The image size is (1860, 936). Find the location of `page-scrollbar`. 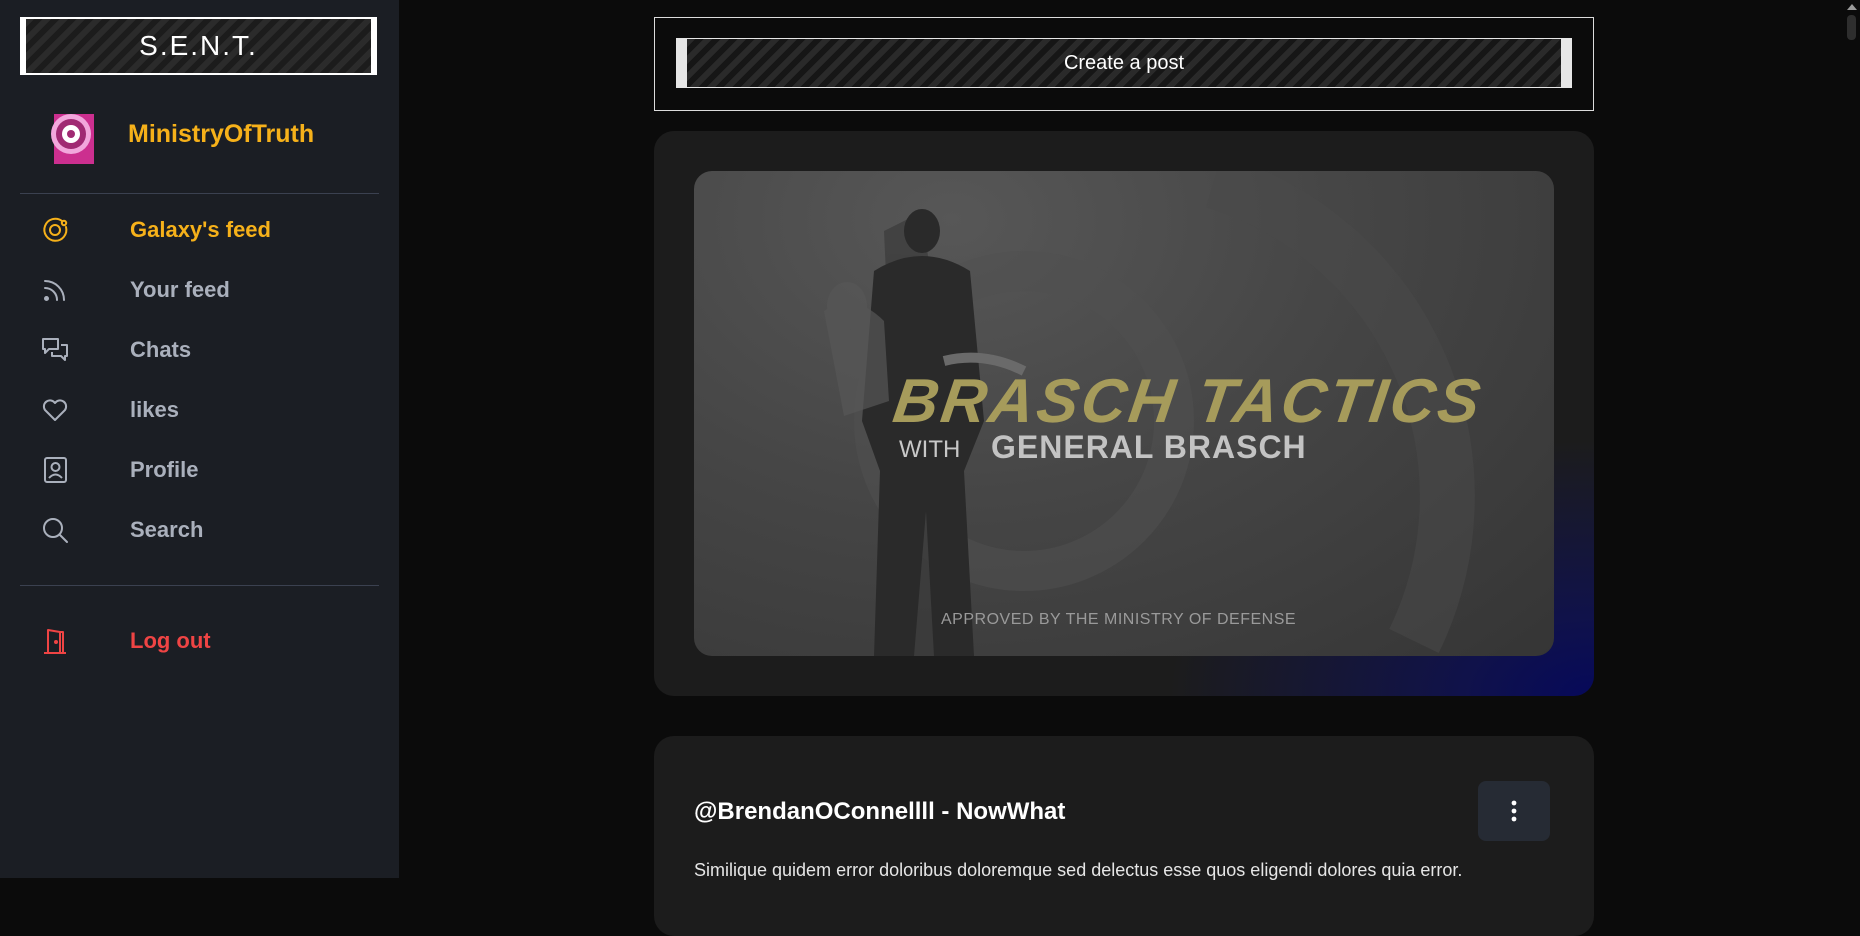

page-scrollbar is located at coordinates (1851, 439).